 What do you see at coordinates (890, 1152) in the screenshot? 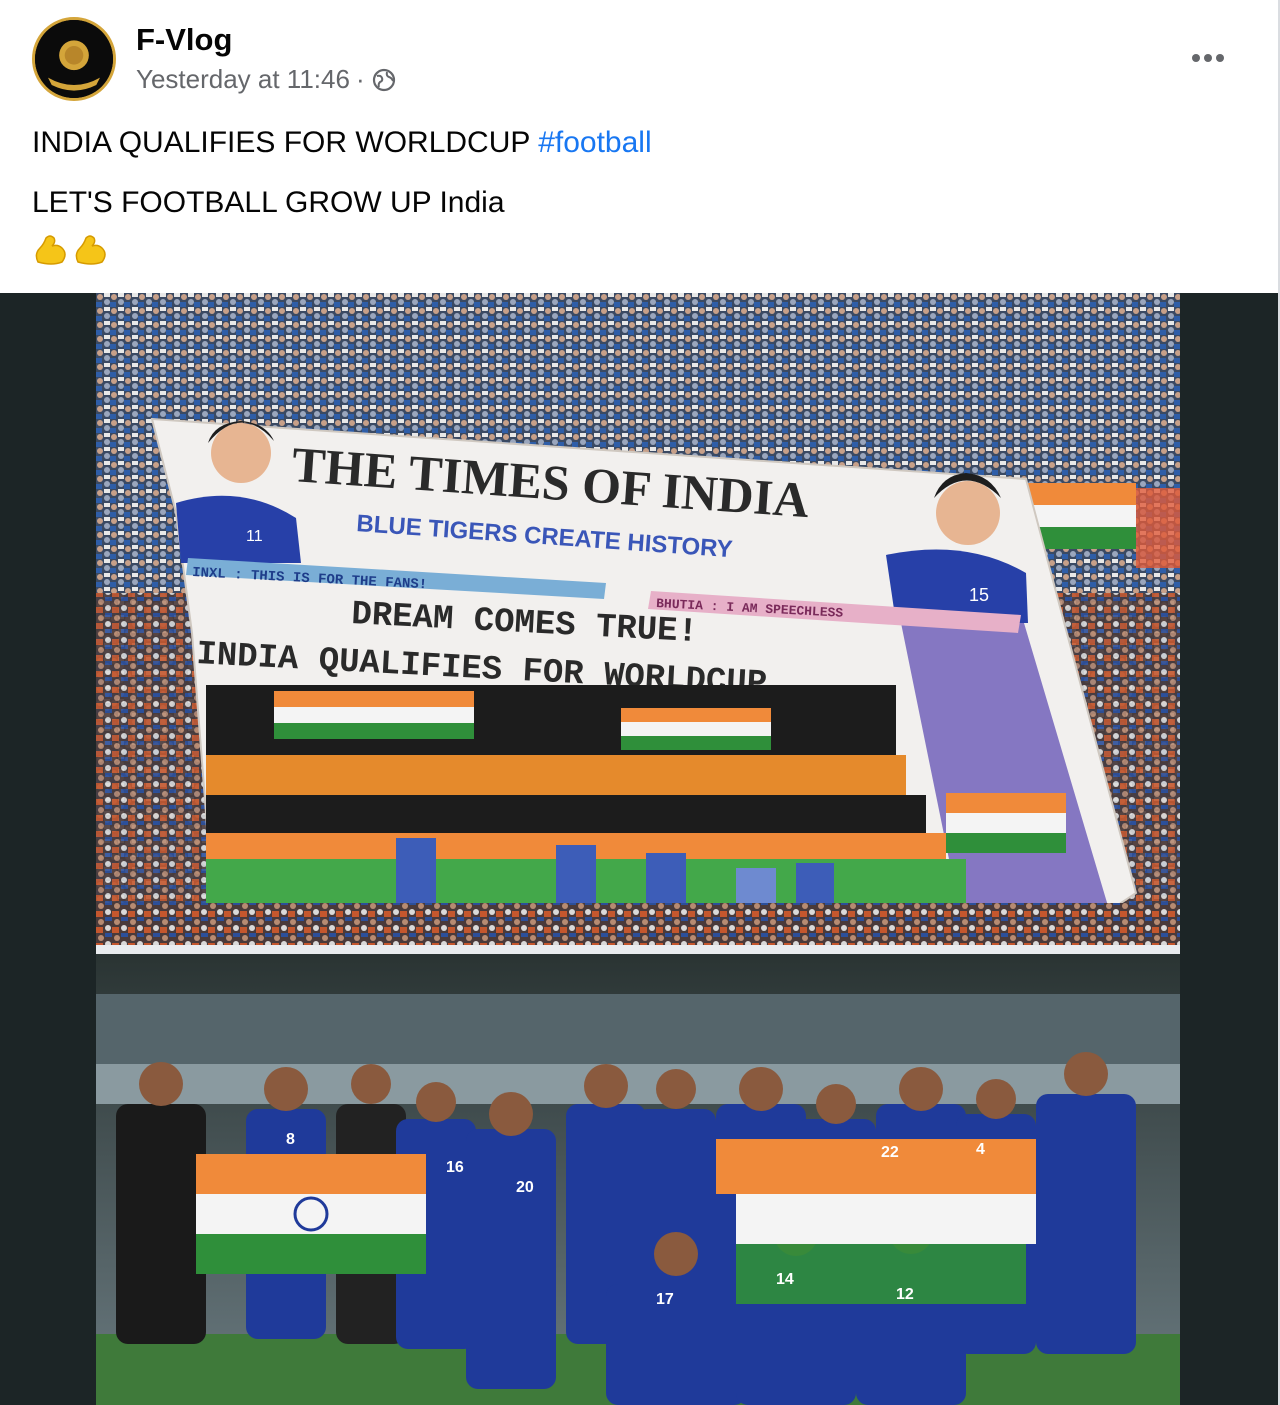
I see `jersey-number: 22` at bounding box center [890, 1152].